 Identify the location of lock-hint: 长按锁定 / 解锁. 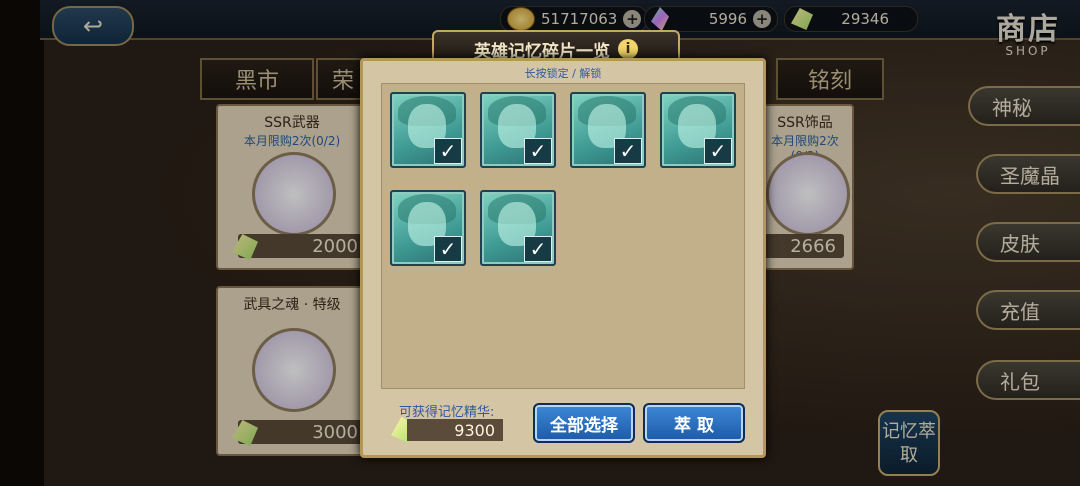
(563, 73).